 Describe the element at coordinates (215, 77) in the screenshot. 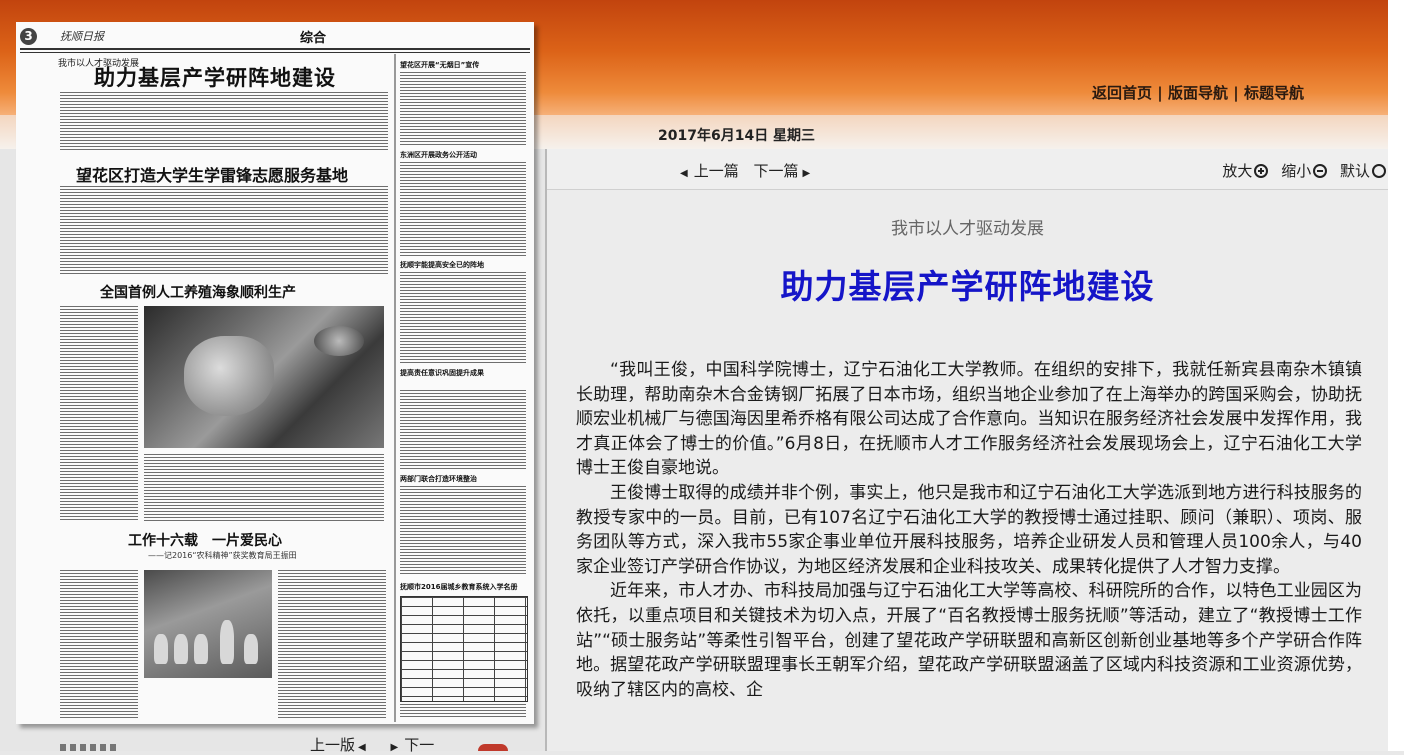

I see `np-headline-link: 助力基层产学研阵地建设` at that location.